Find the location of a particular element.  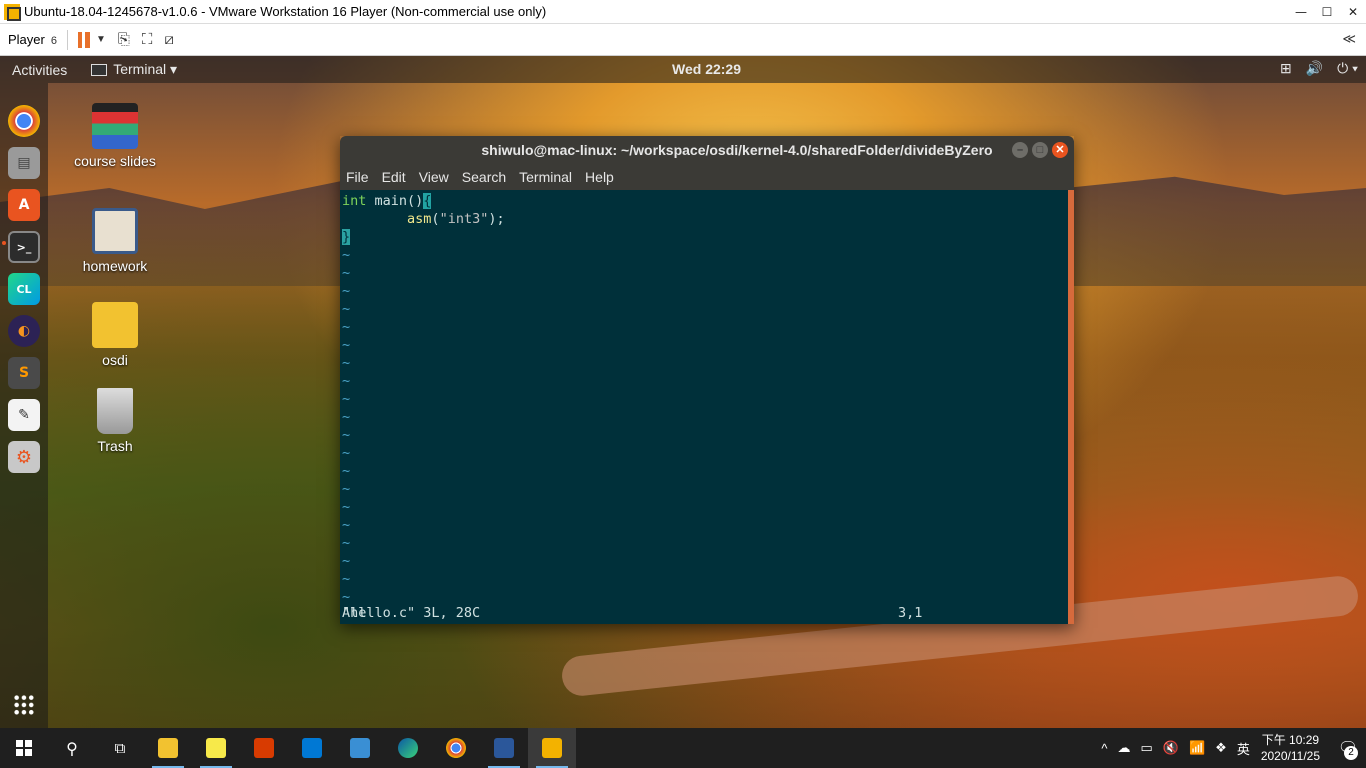

taskbar-mail-icon is located at coordinates (312, 748).